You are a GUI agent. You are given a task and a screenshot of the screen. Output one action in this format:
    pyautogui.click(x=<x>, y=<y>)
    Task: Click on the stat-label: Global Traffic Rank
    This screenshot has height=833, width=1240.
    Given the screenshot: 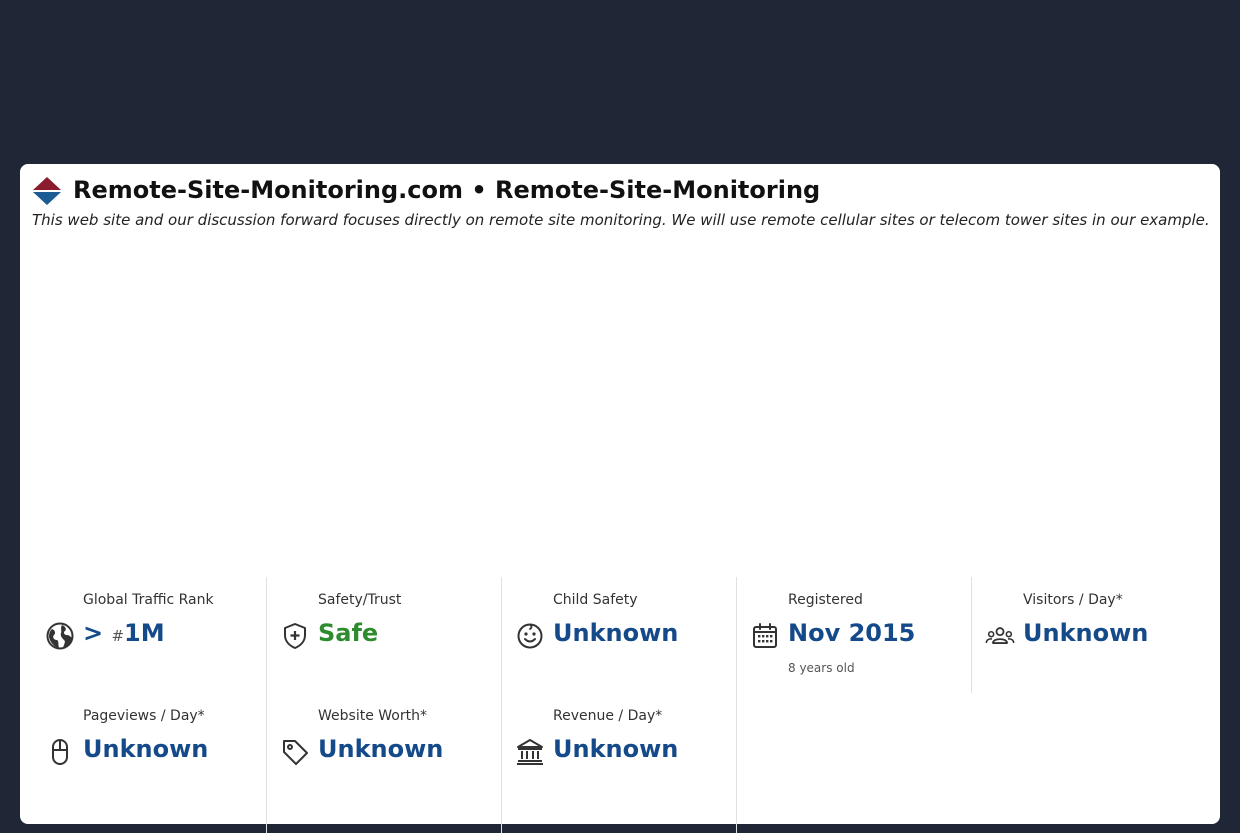 What is the action you would take?
    pyautogui.click(x=148, y=600)
    